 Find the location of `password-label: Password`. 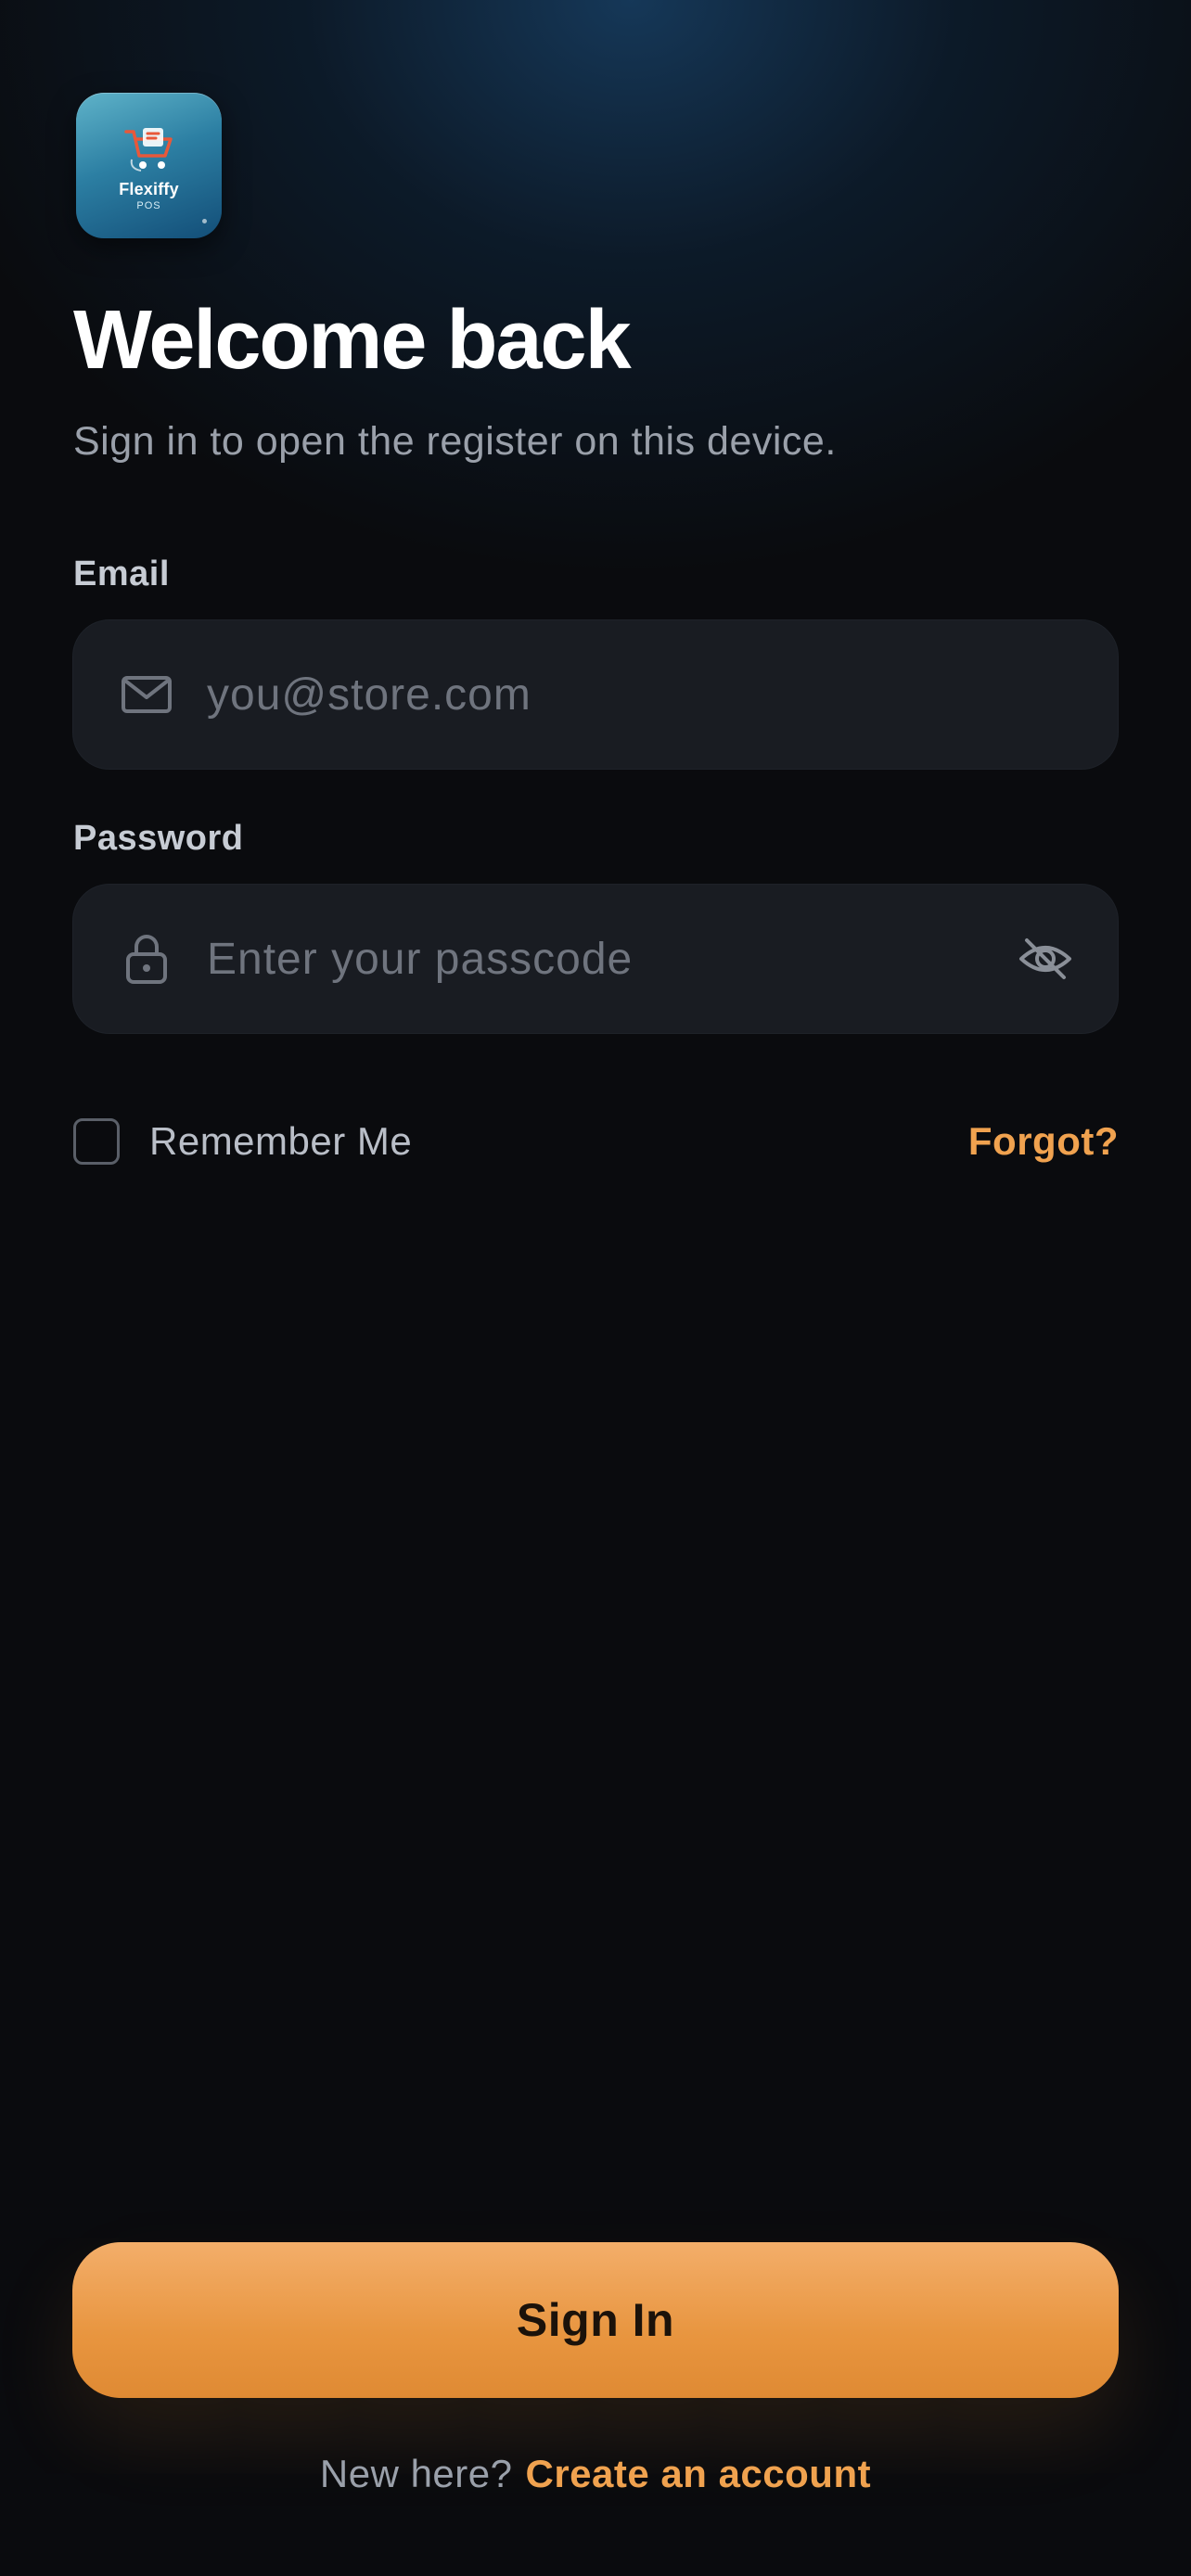

password-label: Password is located at coordinates (158, 839).